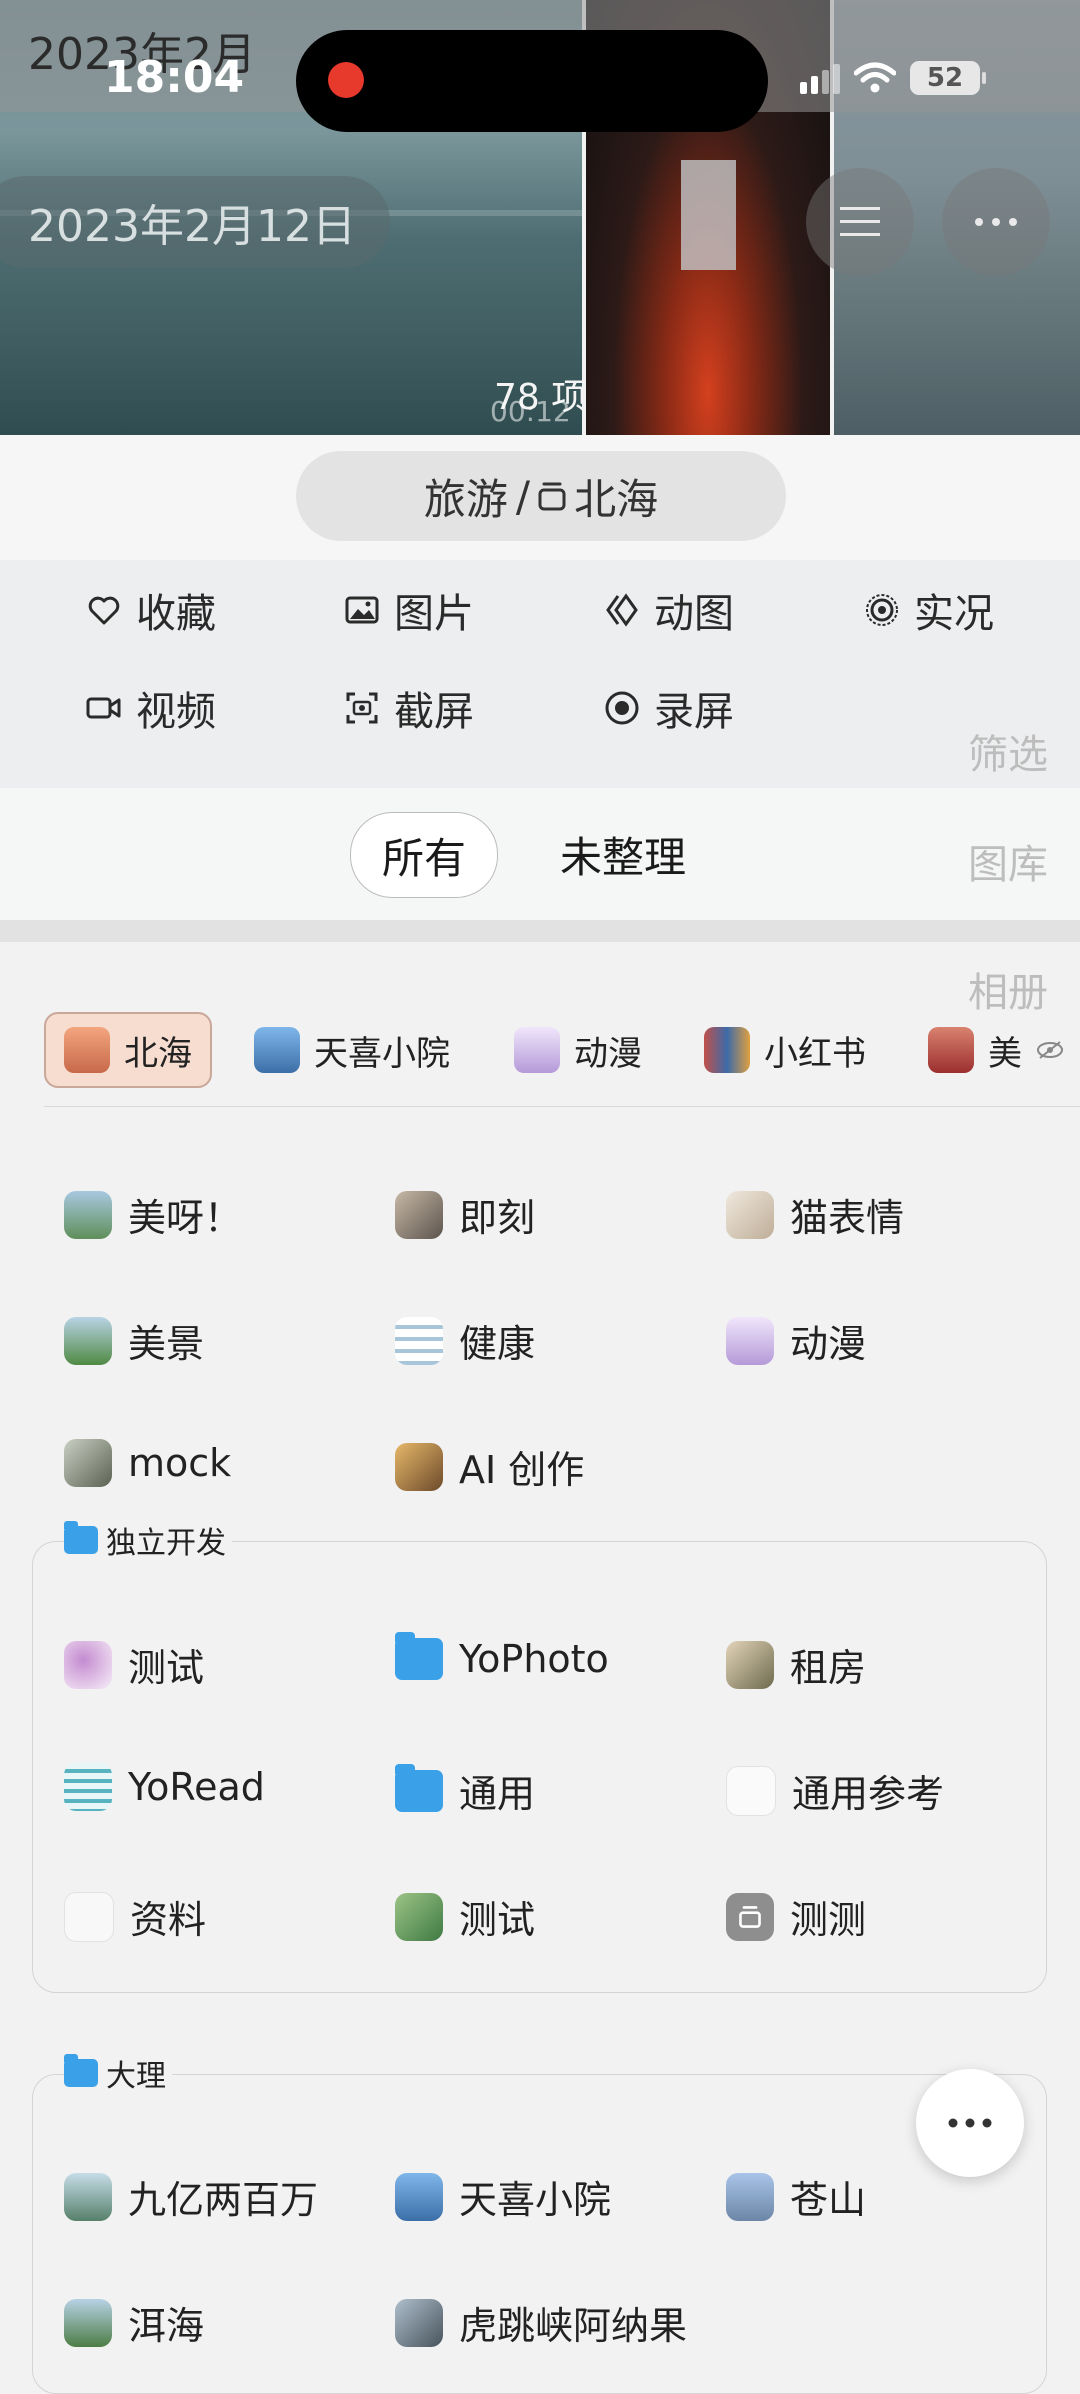  Describe the element at coordinates (191, 2196) in the screenshot. I see `album-item: 九亿两百万` at that location.